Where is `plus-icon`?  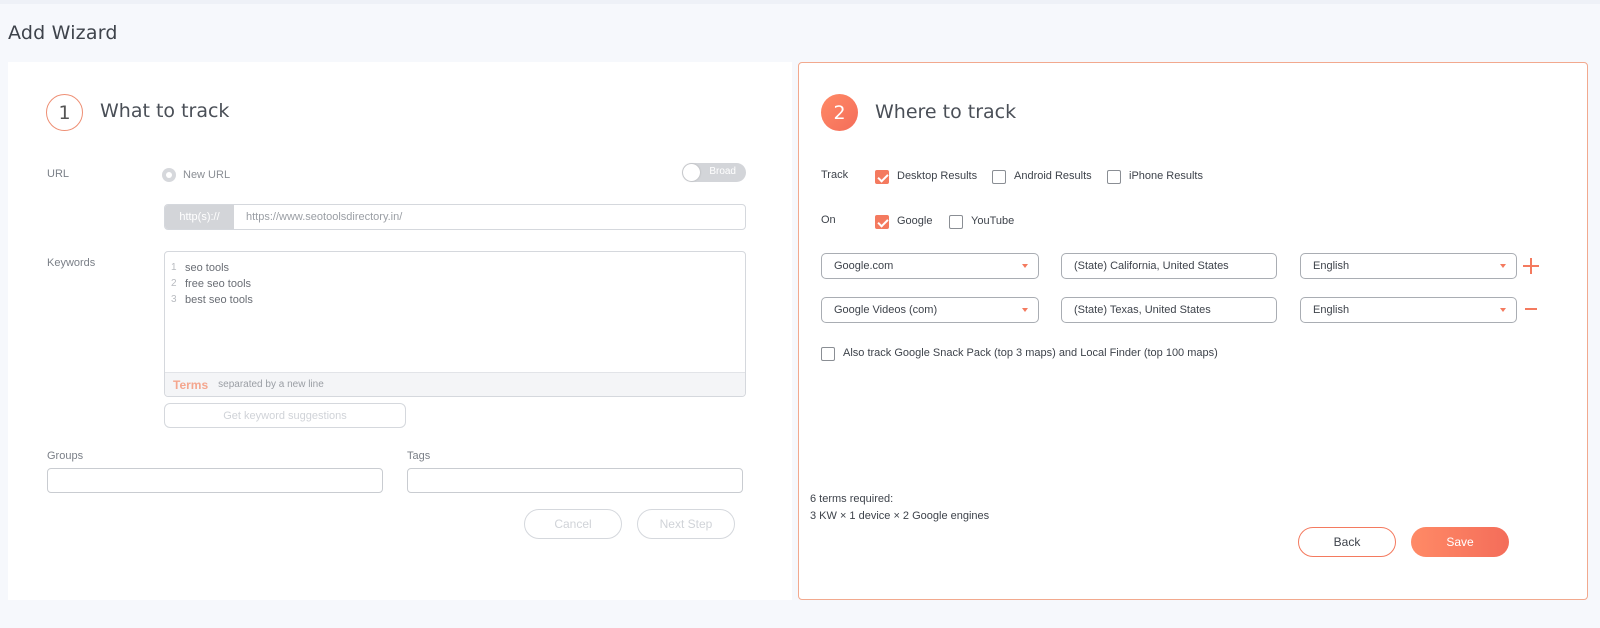 plus-icon is located at coordinates (1531, 266).